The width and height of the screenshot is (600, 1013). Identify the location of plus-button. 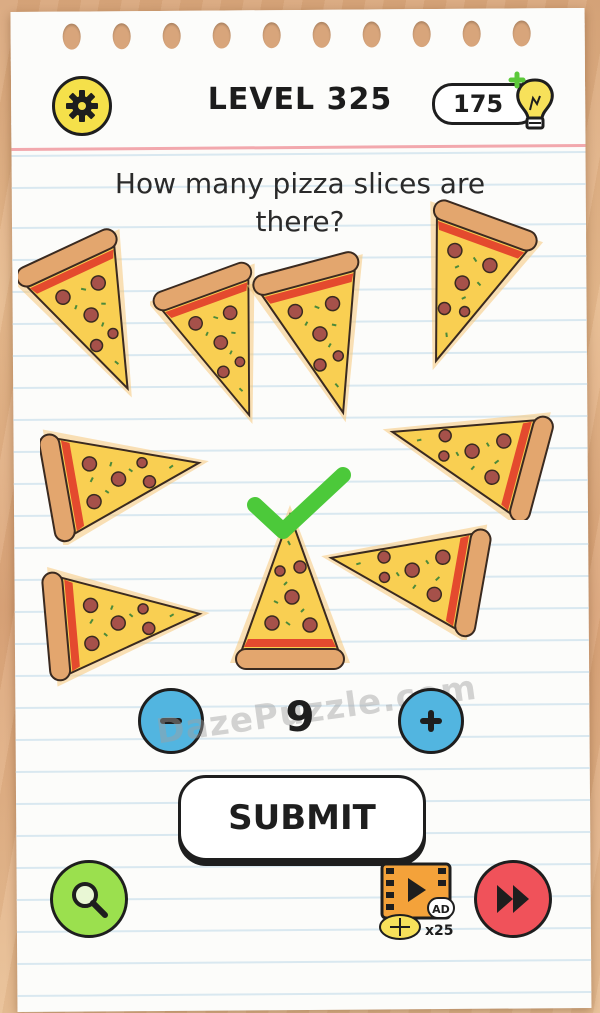
(431, 721).